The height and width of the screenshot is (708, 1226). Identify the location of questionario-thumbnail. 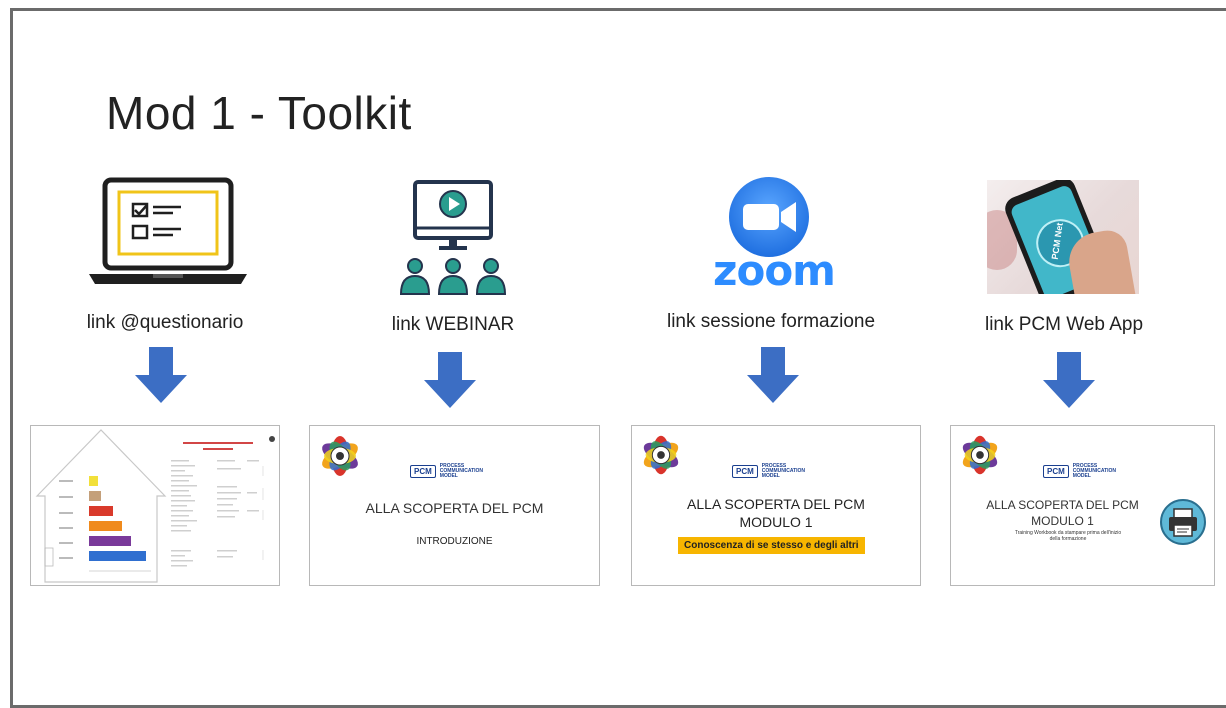
(155, 505).